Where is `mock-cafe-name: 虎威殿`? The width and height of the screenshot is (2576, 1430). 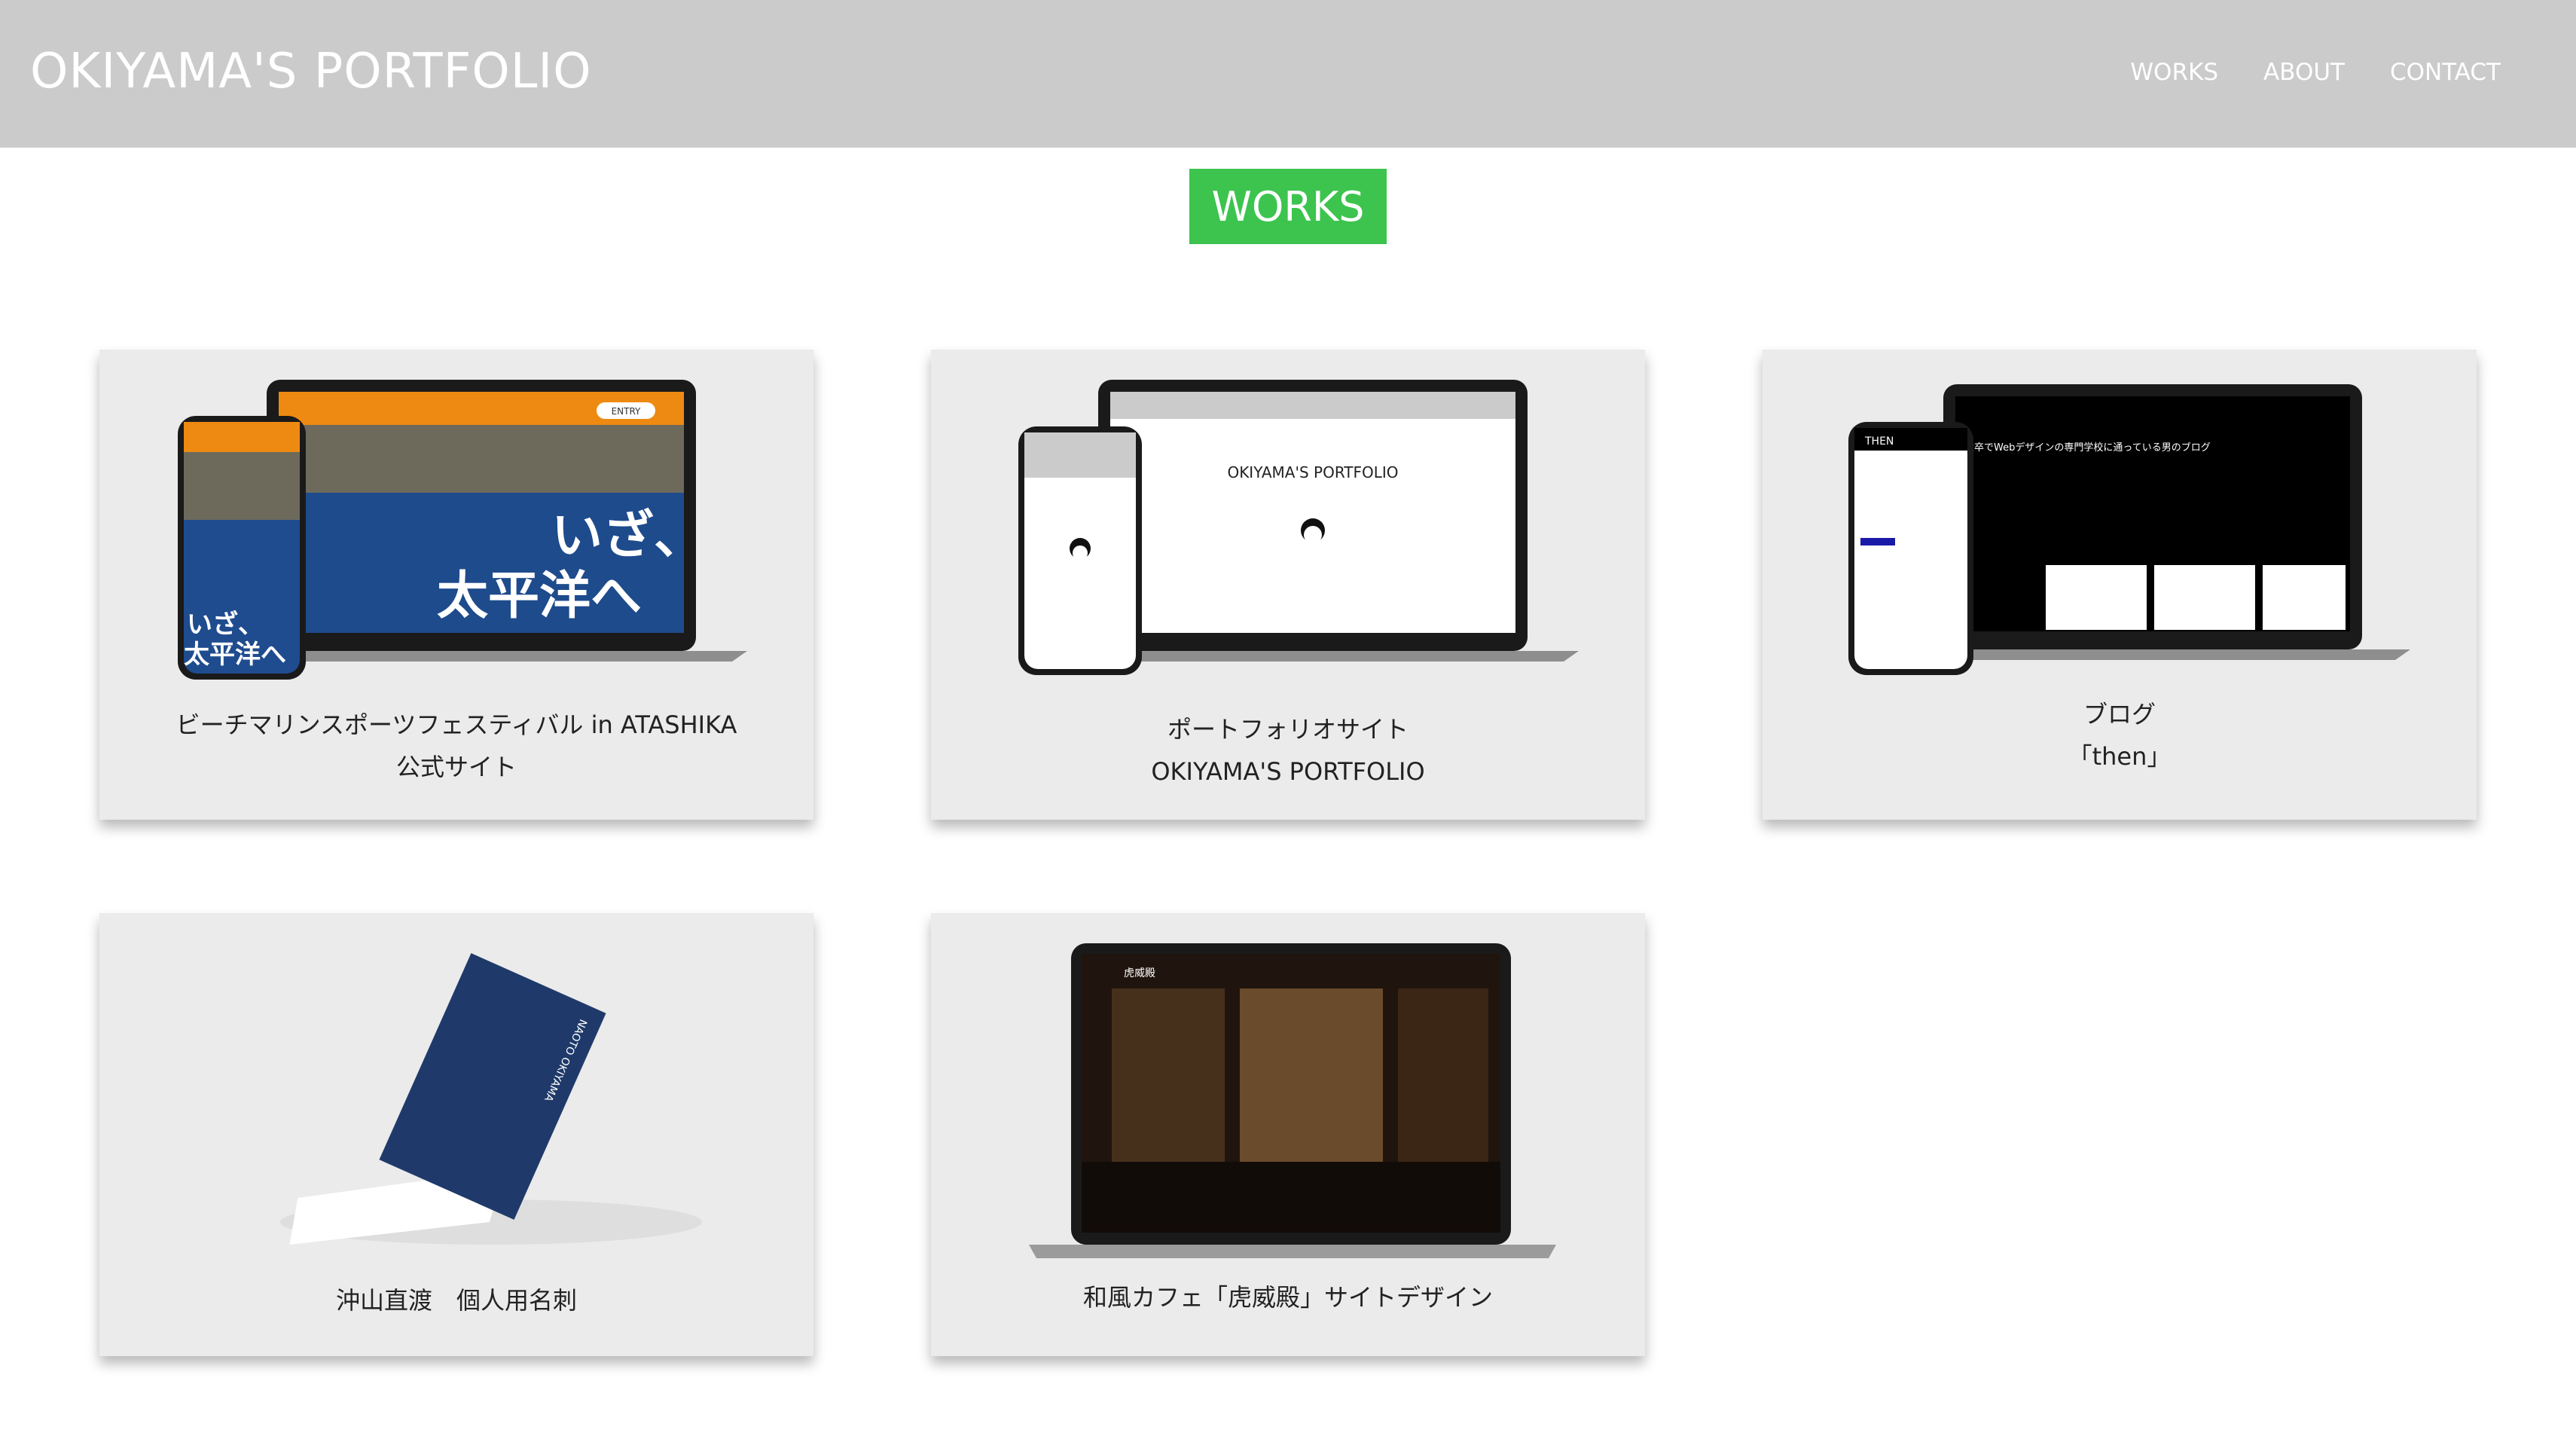 mock-cafe-name: 虎威殿 is located at coordinates (1139, 973).